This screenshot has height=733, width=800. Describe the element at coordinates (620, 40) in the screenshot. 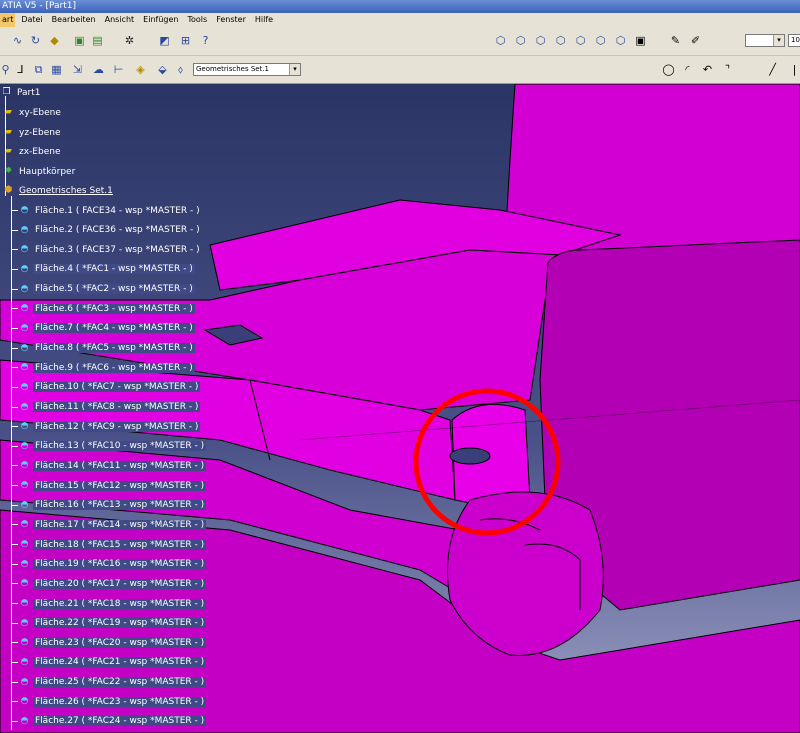

I see `view-bottom-icon: ⬡` at that location.